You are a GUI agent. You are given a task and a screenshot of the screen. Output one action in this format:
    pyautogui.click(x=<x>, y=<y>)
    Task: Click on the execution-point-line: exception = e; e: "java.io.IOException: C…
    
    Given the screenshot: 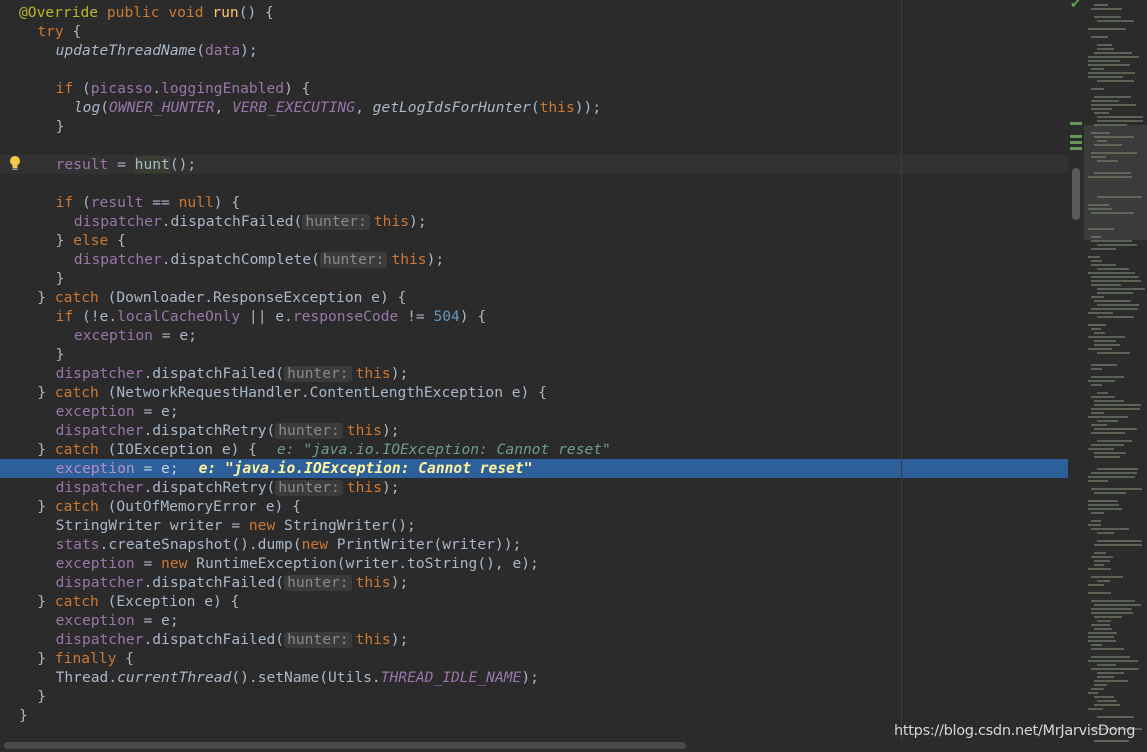 What is the action you would take?
    pyautogui.click(x=542, y=468)
    